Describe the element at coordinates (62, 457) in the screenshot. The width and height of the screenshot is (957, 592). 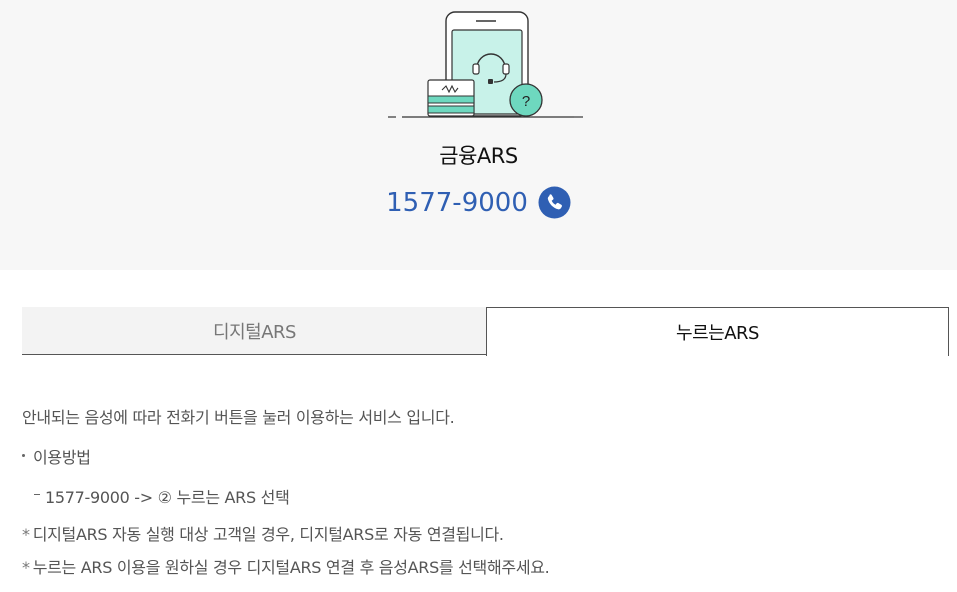
I see `usage-heading: 이용방법` at that location.